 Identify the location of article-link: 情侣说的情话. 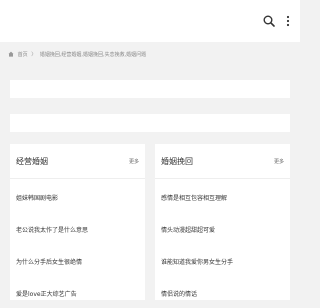
(179, 294).